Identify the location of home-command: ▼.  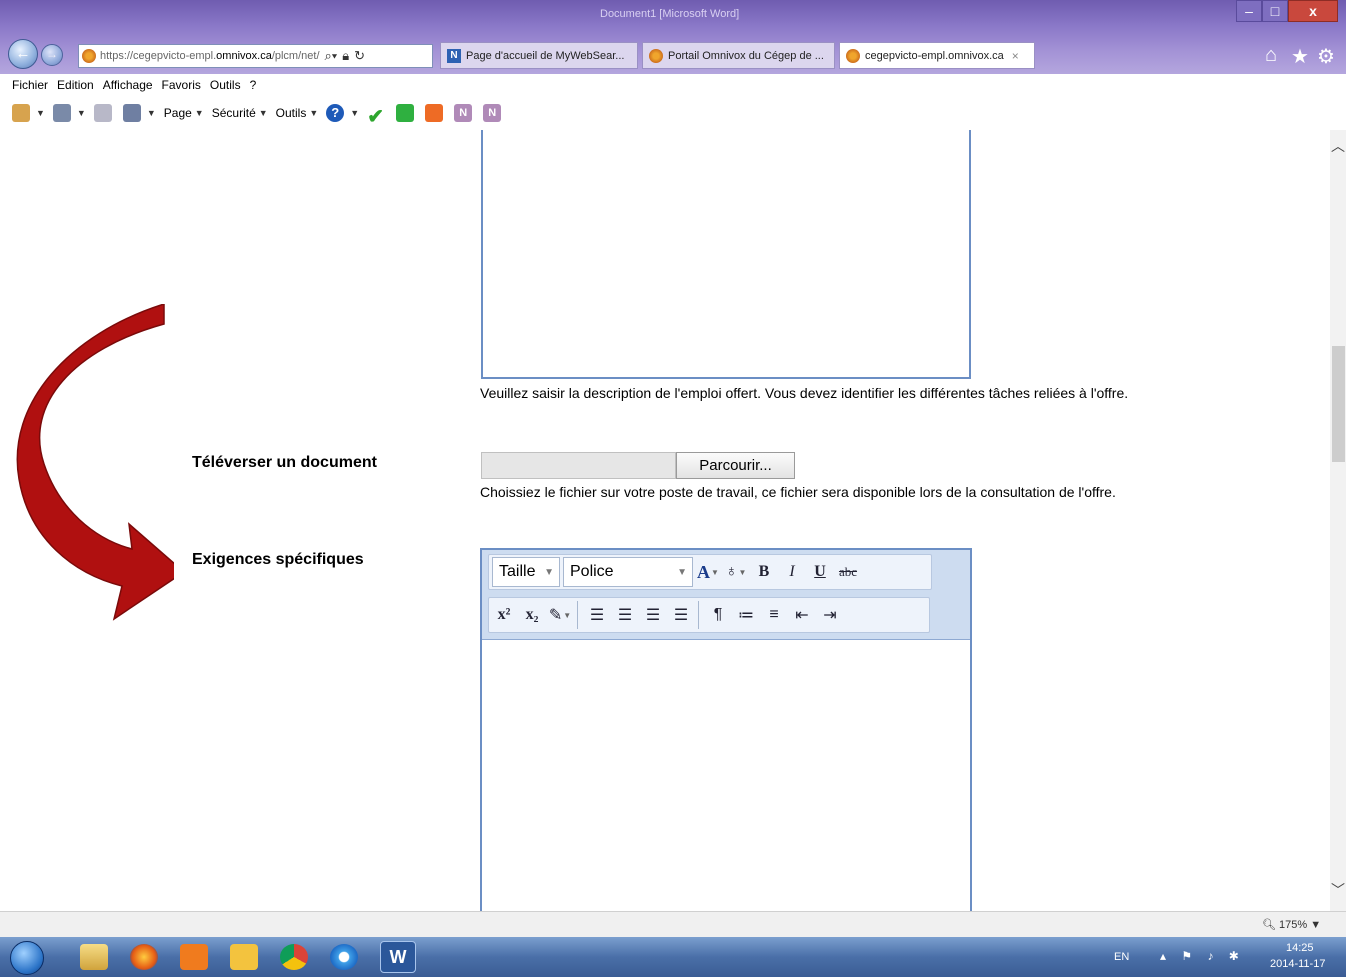
(28, 113).